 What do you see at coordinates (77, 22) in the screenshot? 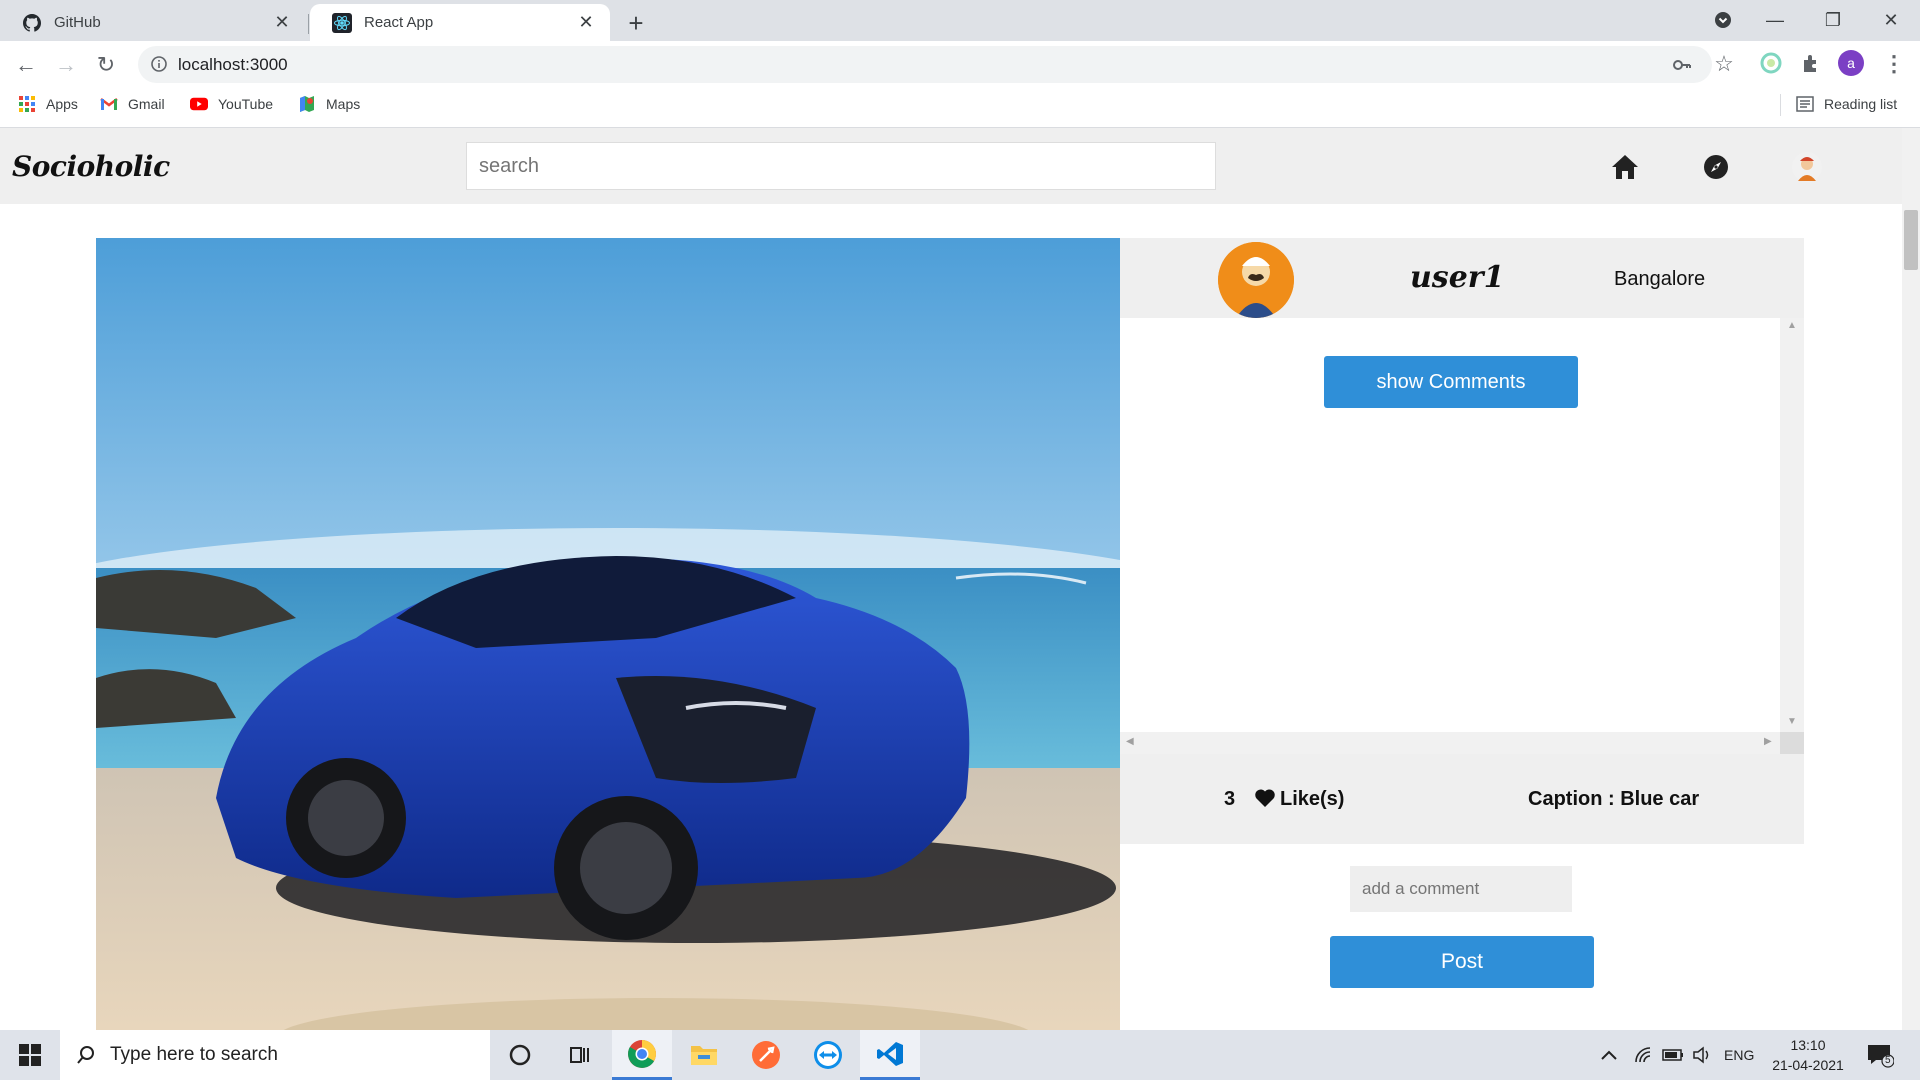
I see `tab-title: GitHub` at bounding box center [77, 22].